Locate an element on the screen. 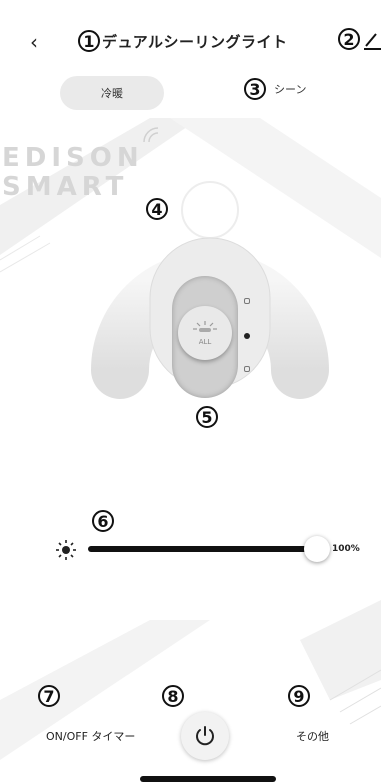  annotation-marker-8: 8 is located at coordinates (173, 696).